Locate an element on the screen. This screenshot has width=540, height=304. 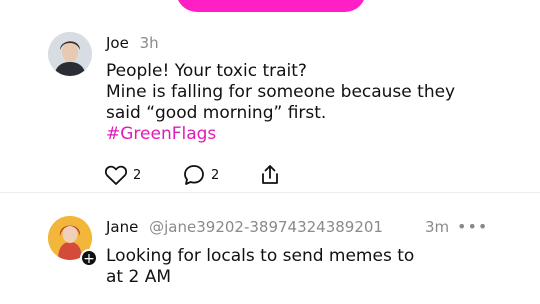
like-count: 2 is located at coordinates (137, 175).